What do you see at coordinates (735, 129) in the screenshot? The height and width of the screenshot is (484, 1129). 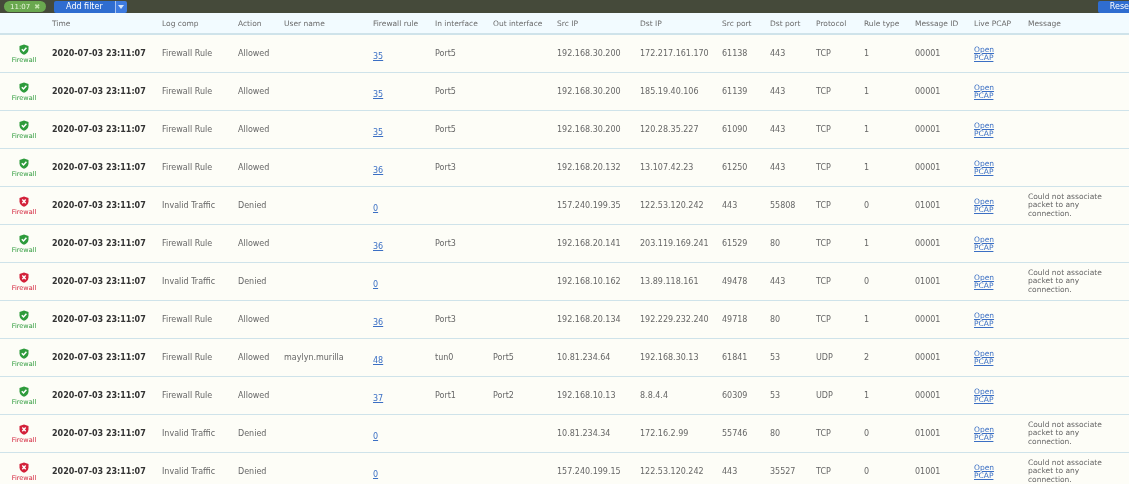 I see `src-port-cell-text: 61090` at bounding box center [735, 129].